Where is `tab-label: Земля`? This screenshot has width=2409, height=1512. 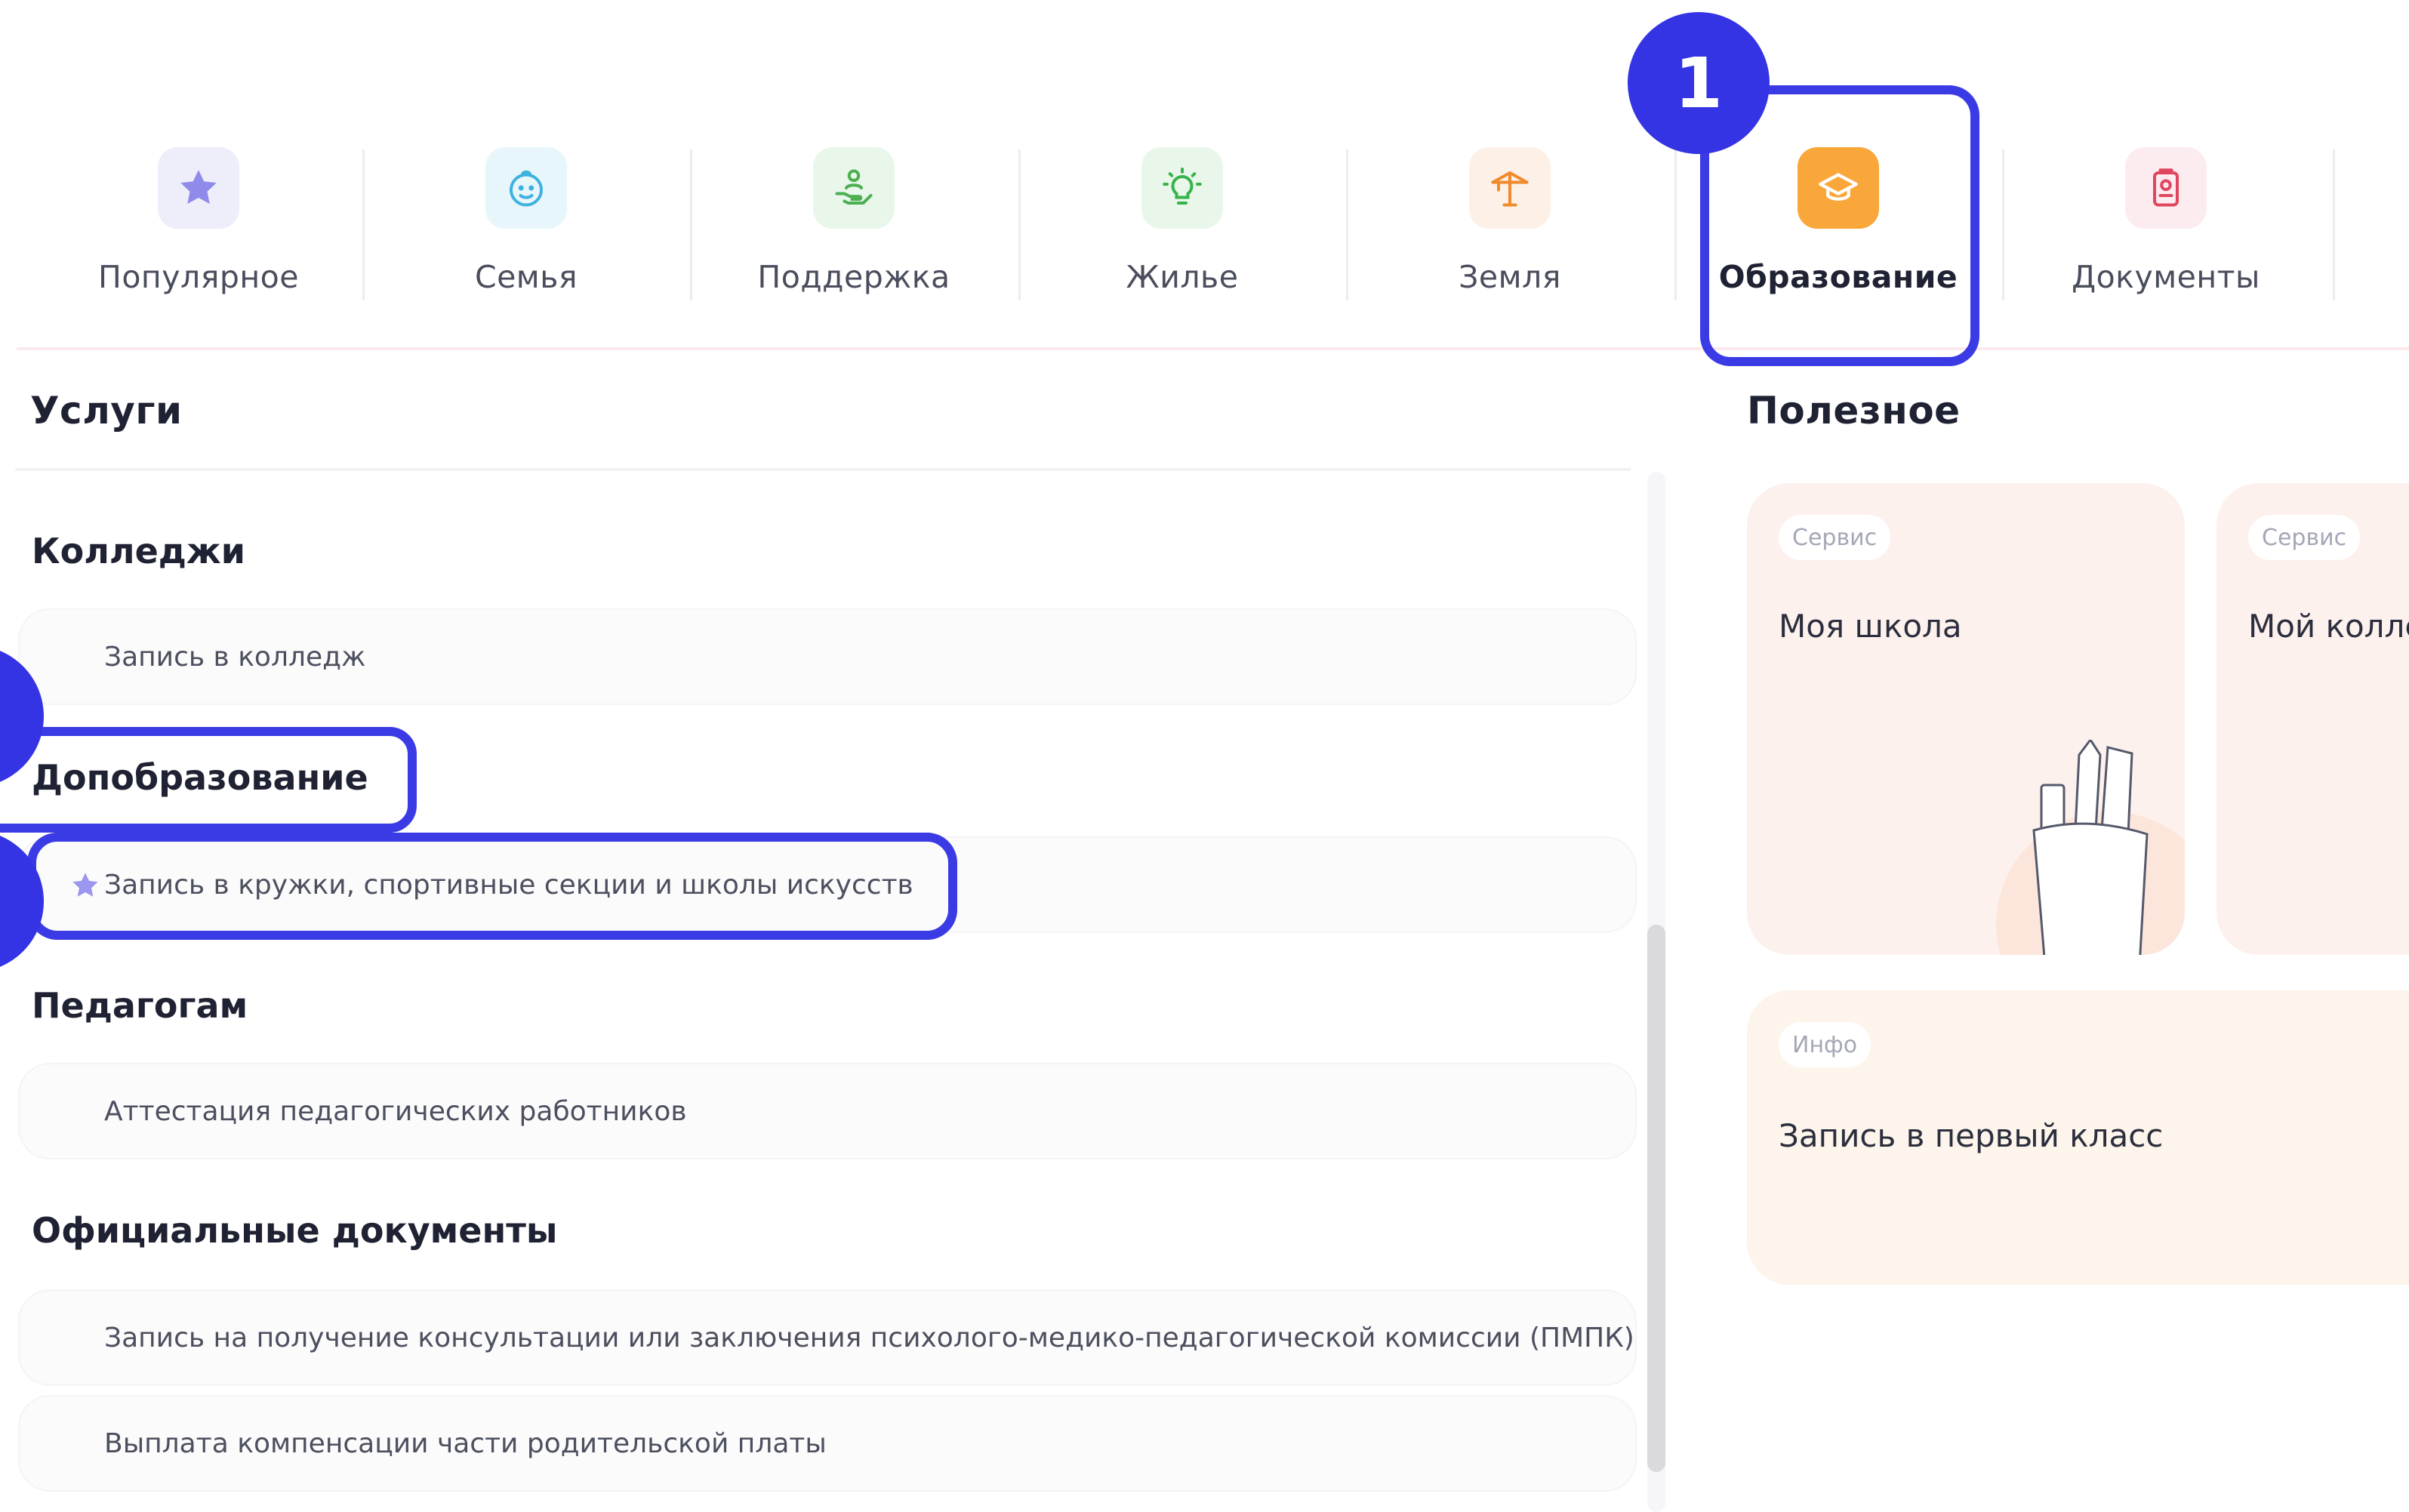 tab-label: Земля is located at coordinates (1510, 277).